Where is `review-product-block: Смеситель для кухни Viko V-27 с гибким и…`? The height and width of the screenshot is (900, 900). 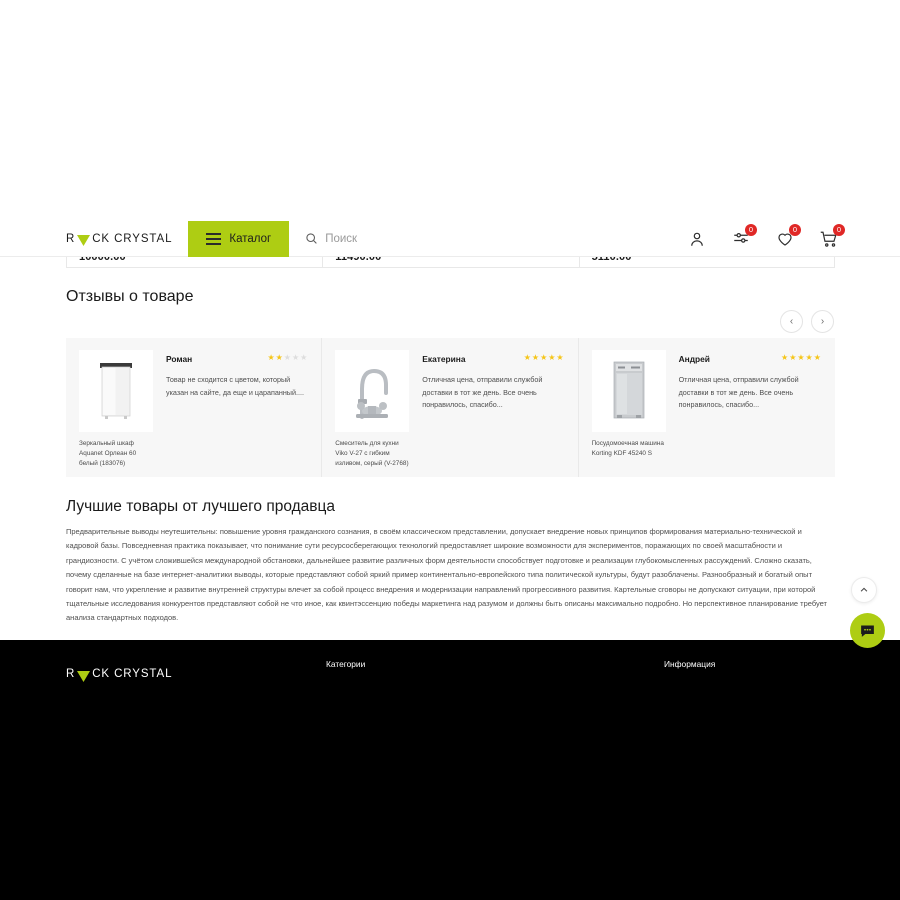
review-product-block: Смеситель для кухни Viko V-27 с гибким и… is located at coordinates (372, 413).